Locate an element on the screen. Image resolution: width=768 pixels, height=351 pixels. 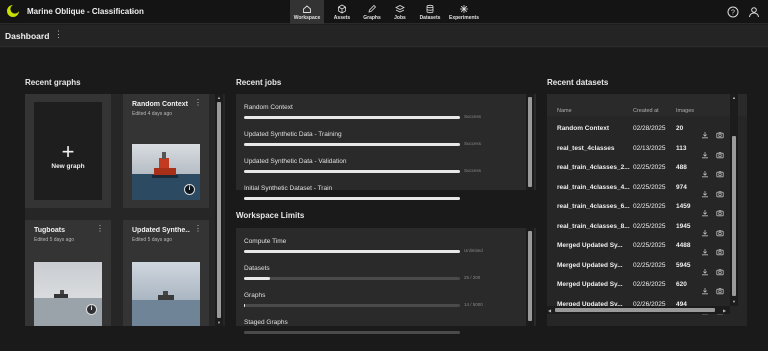
graph-card: Updated Synthe... Edited 5 days ago ⋮ is located at coordinates (166, 273).